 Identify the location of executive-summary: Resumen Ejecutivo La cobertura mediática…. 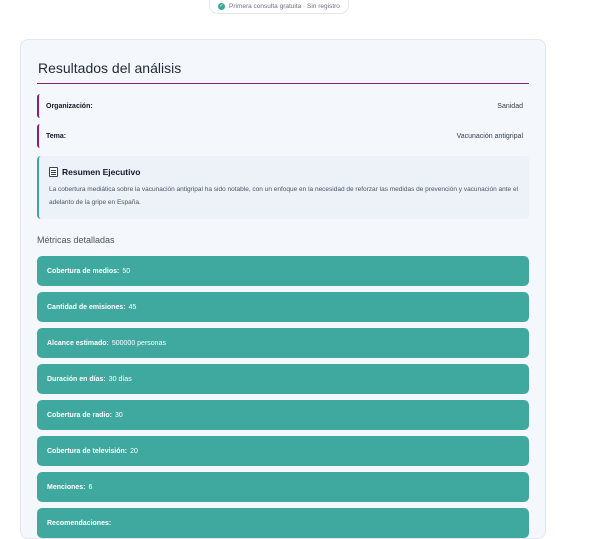
(283, 187).